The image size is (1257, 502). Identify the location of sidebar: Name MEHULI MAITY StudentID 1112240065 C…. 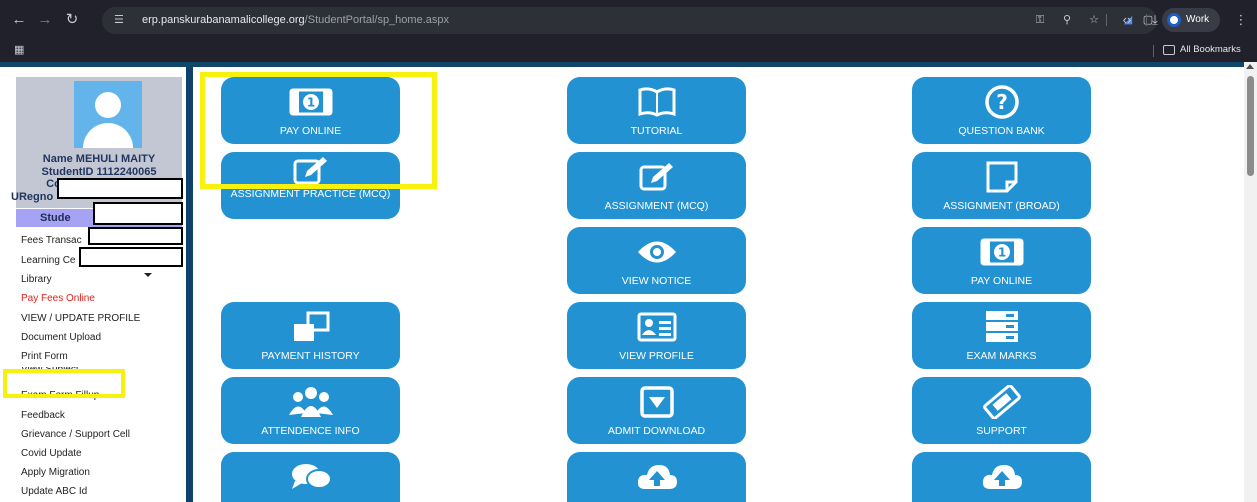
(93, 284).